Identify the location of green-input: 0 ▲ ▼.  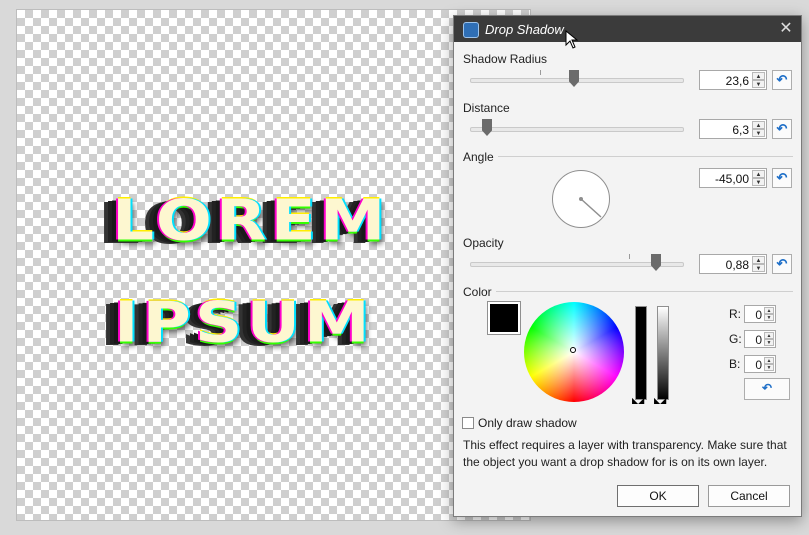
(760, 339).